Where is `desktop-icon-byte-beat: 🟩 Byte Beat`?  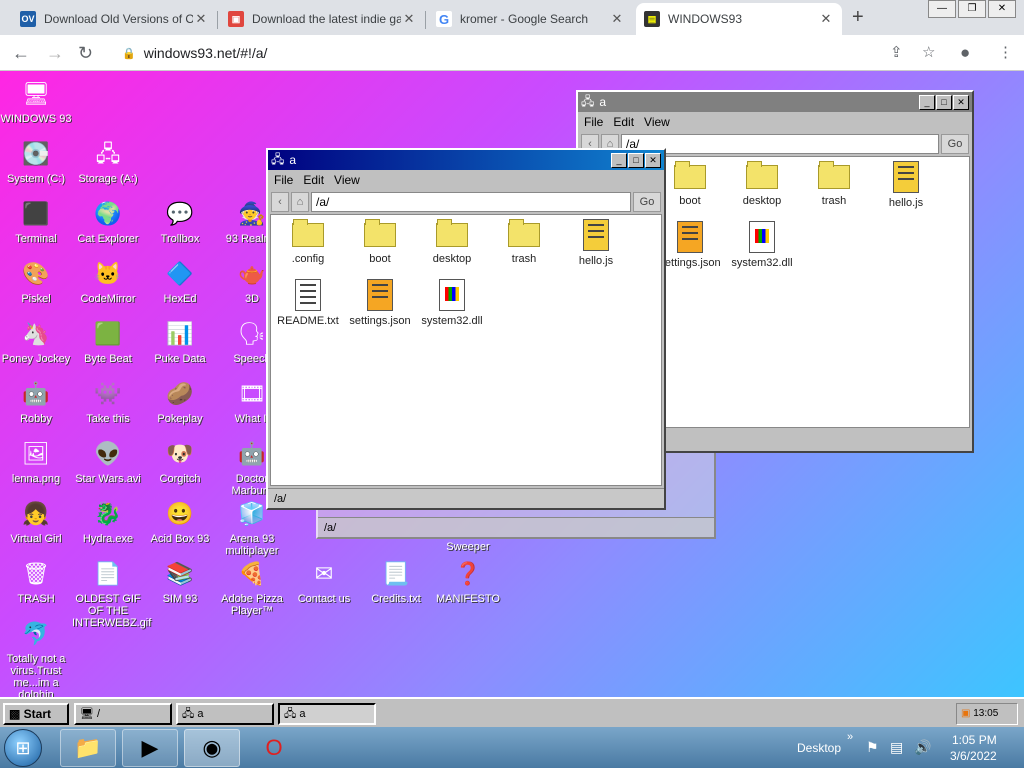
desktop-icon-byte-beat: 🟩 Byte Beat is located at coordinates (108, 341).